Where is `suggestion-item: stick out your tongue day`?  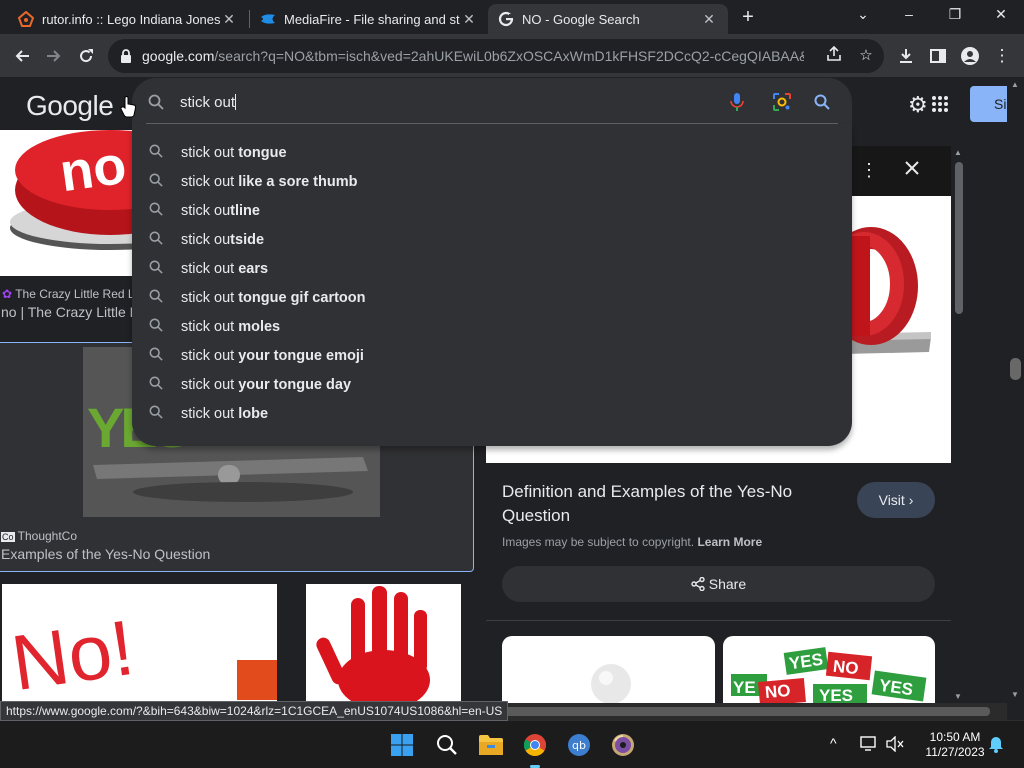 suggestion-item: stick out your tongue day is located at coordinates (492, 384).